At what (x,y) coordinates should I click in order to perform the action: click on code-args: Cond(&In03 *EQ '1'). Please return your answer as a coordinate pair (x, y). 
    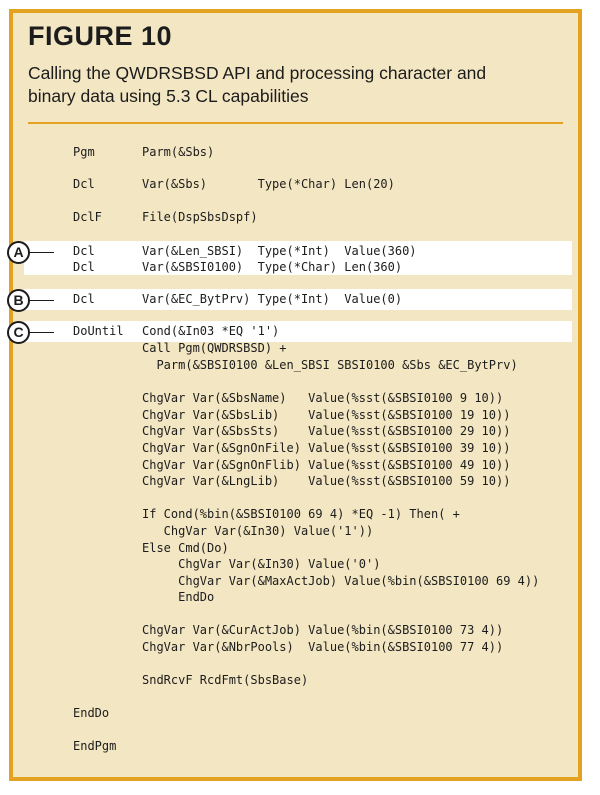
    Looking at the image, I should click on (211, 331).